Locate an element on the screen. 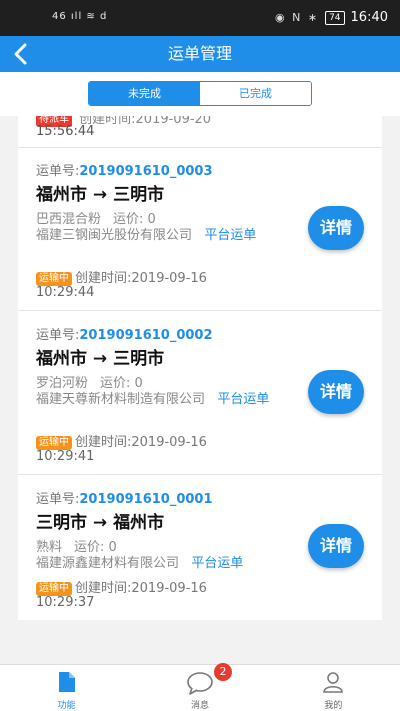  status-bar-right: ◉ N ∗ 74 16:40 is located at coordinates (331, 17).